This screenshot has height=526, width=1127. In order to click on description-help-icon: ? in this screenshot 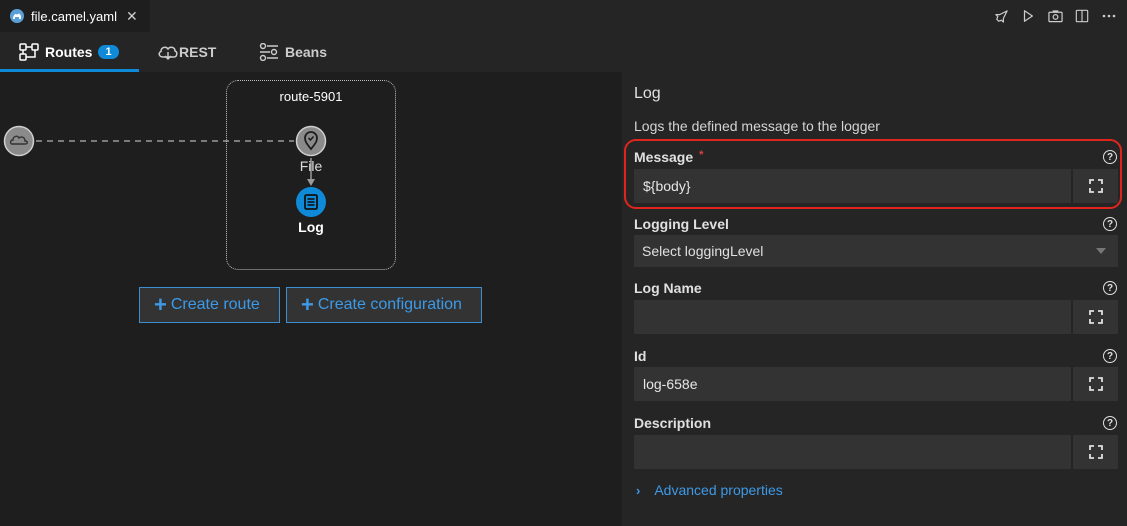, I will do `click(1110, 423)`.